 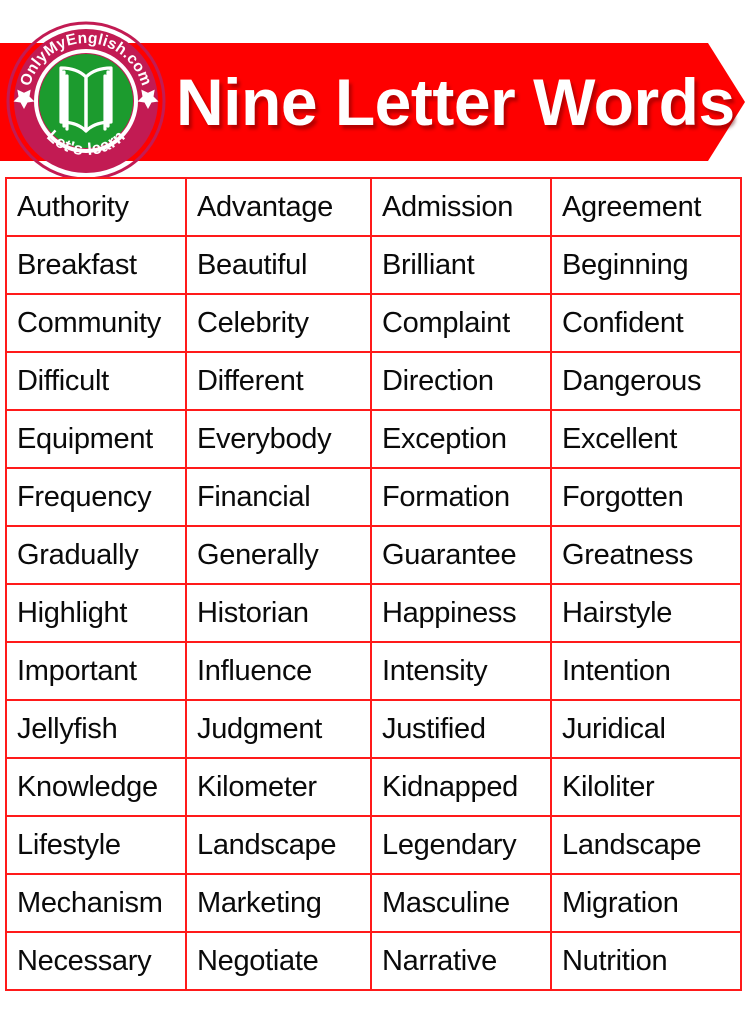 I want to click on word-cell: Generally, so click(x=278, y=555).